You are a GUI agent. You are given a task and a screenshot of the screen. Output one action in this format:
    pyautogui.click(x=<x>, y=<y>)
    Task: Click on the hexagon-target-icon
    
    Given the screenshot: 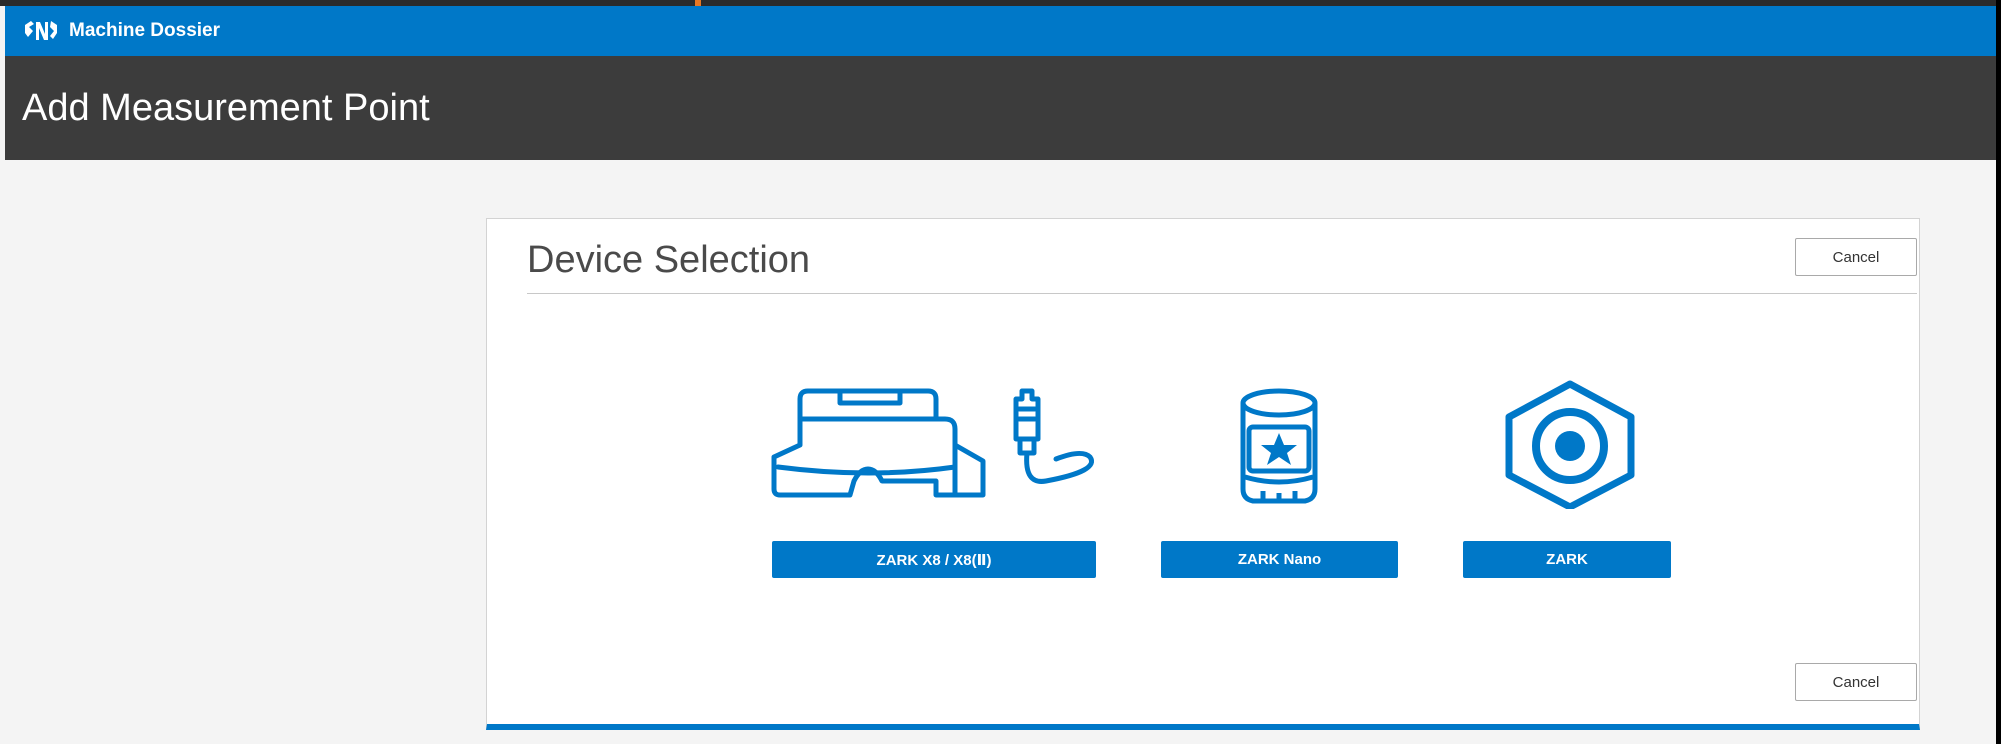 What is the action you would take?
    pyautogui.click(x=1570, y=444)
    